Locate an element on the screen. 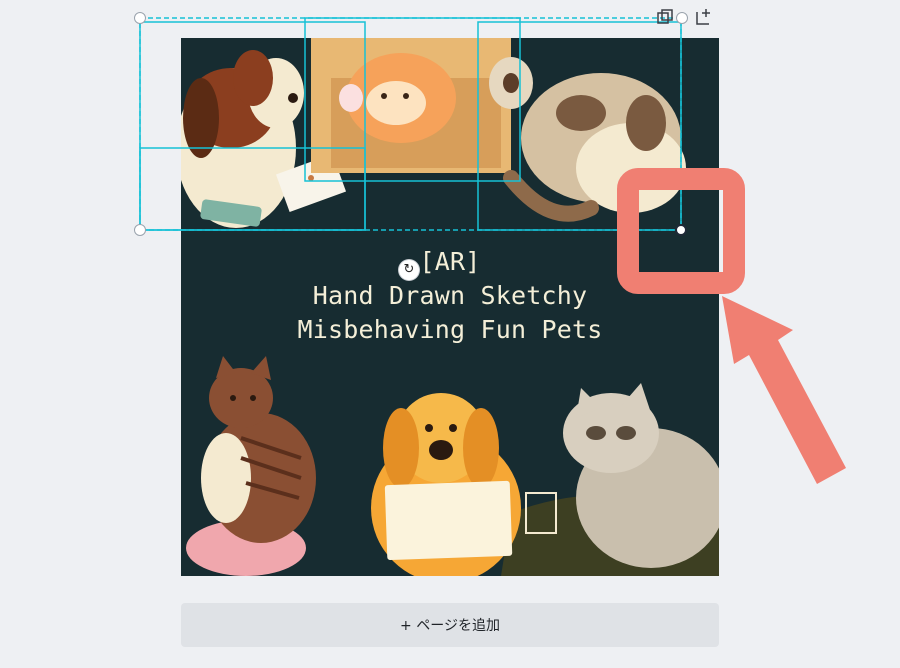 This screenshot has width=900, height=668. pointer-arrow-icon is located at coordinates (784, 390).